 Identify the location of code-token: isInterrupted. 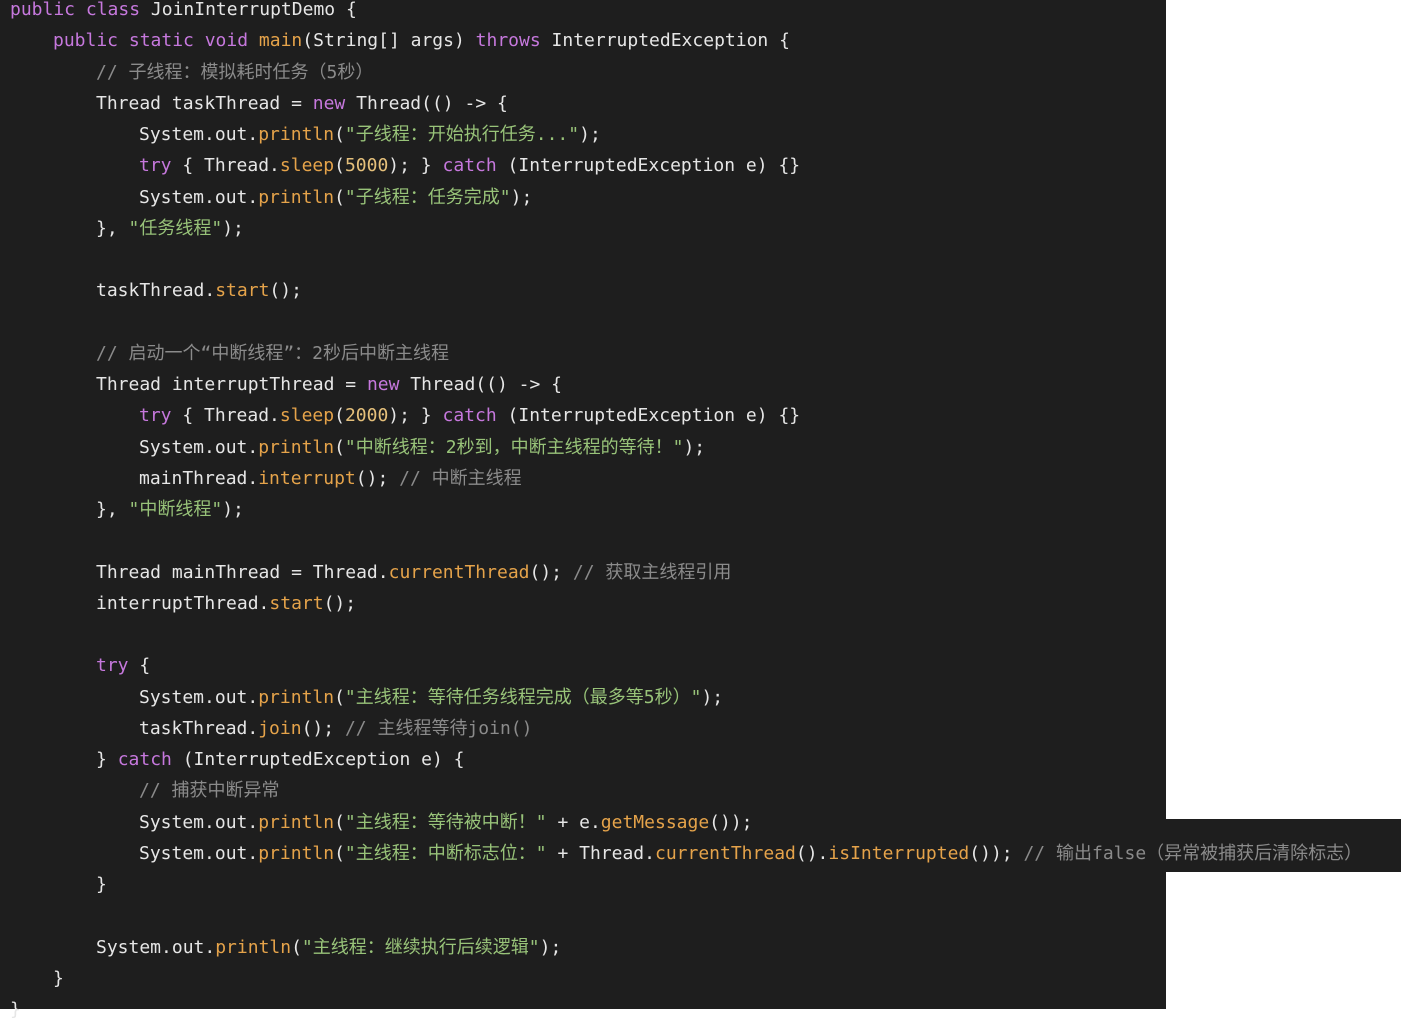
(899, 853).